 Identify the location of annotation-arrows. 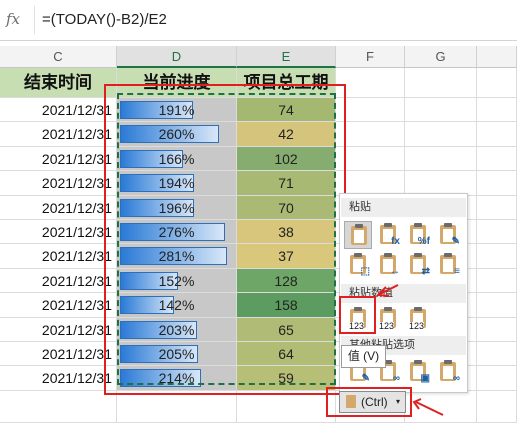
(409, 350).